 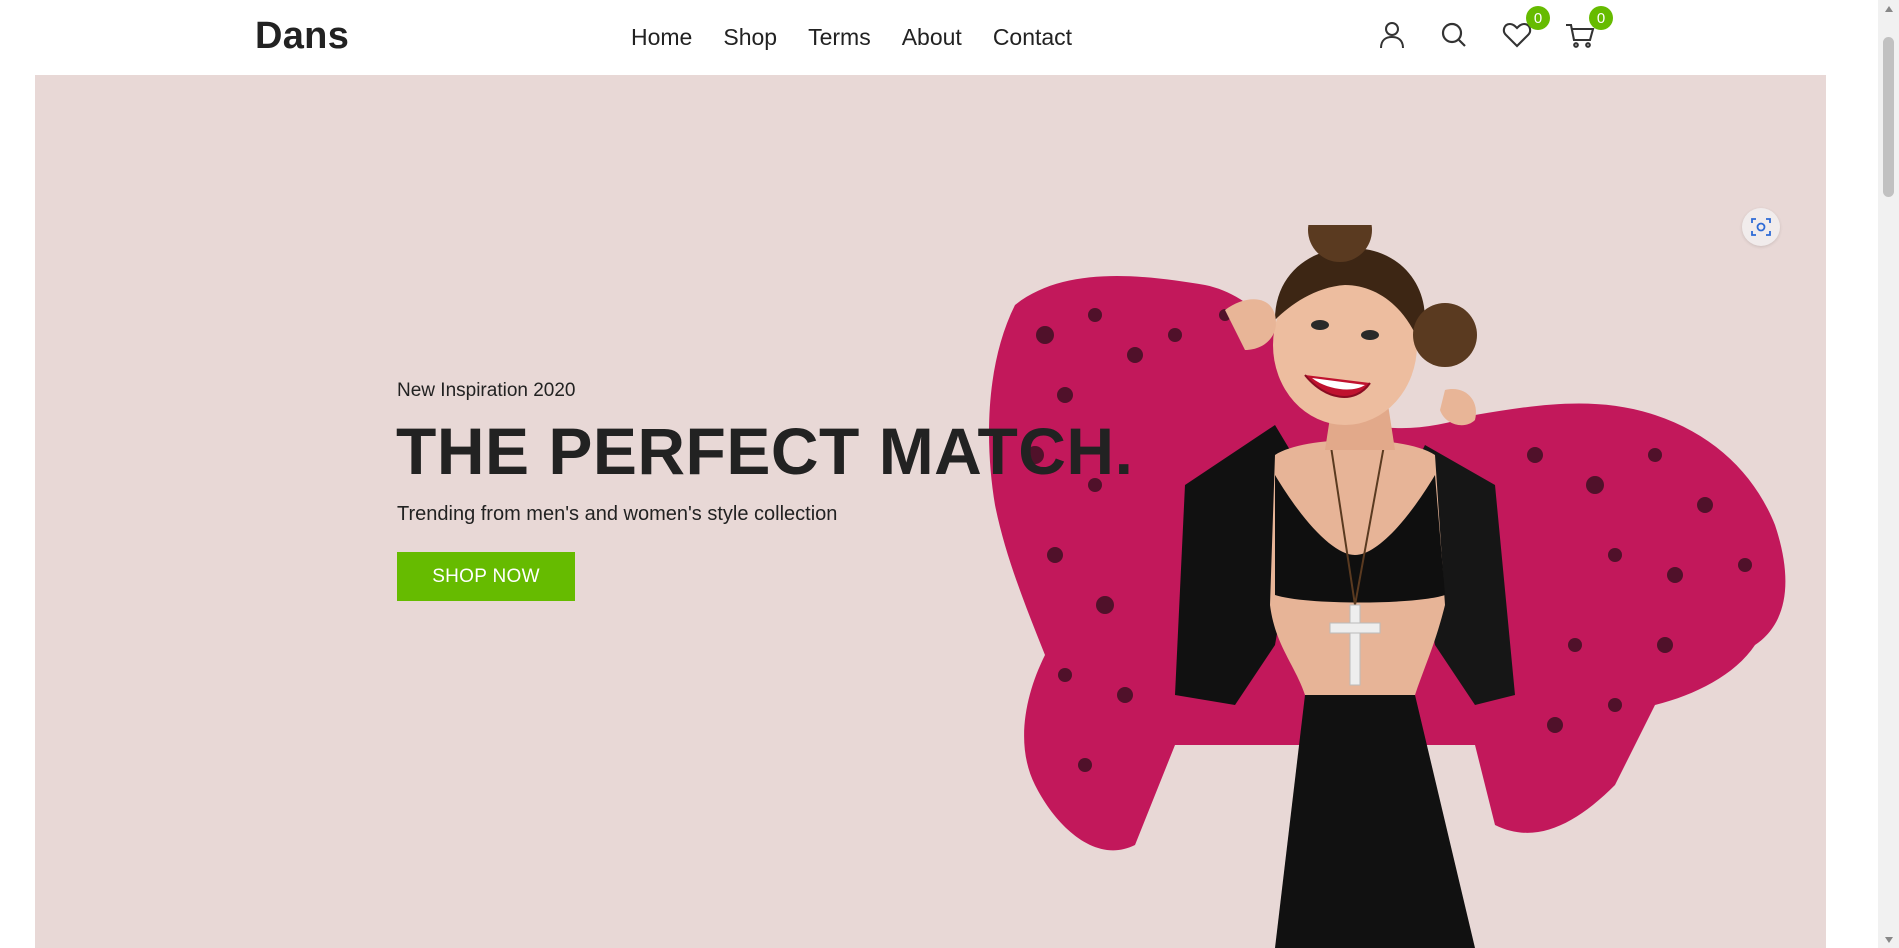 I want to click on nav-home: Home, so click(x=661, y=37).